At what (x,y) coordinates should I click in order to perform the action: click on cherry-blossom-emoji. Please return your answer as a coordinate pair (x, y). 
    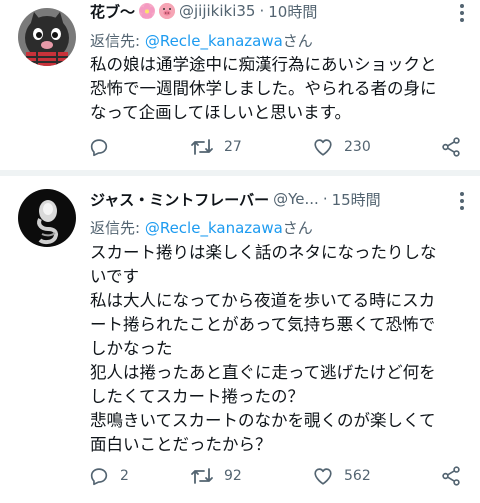
    Looking at the image, I should click on (147, 11).